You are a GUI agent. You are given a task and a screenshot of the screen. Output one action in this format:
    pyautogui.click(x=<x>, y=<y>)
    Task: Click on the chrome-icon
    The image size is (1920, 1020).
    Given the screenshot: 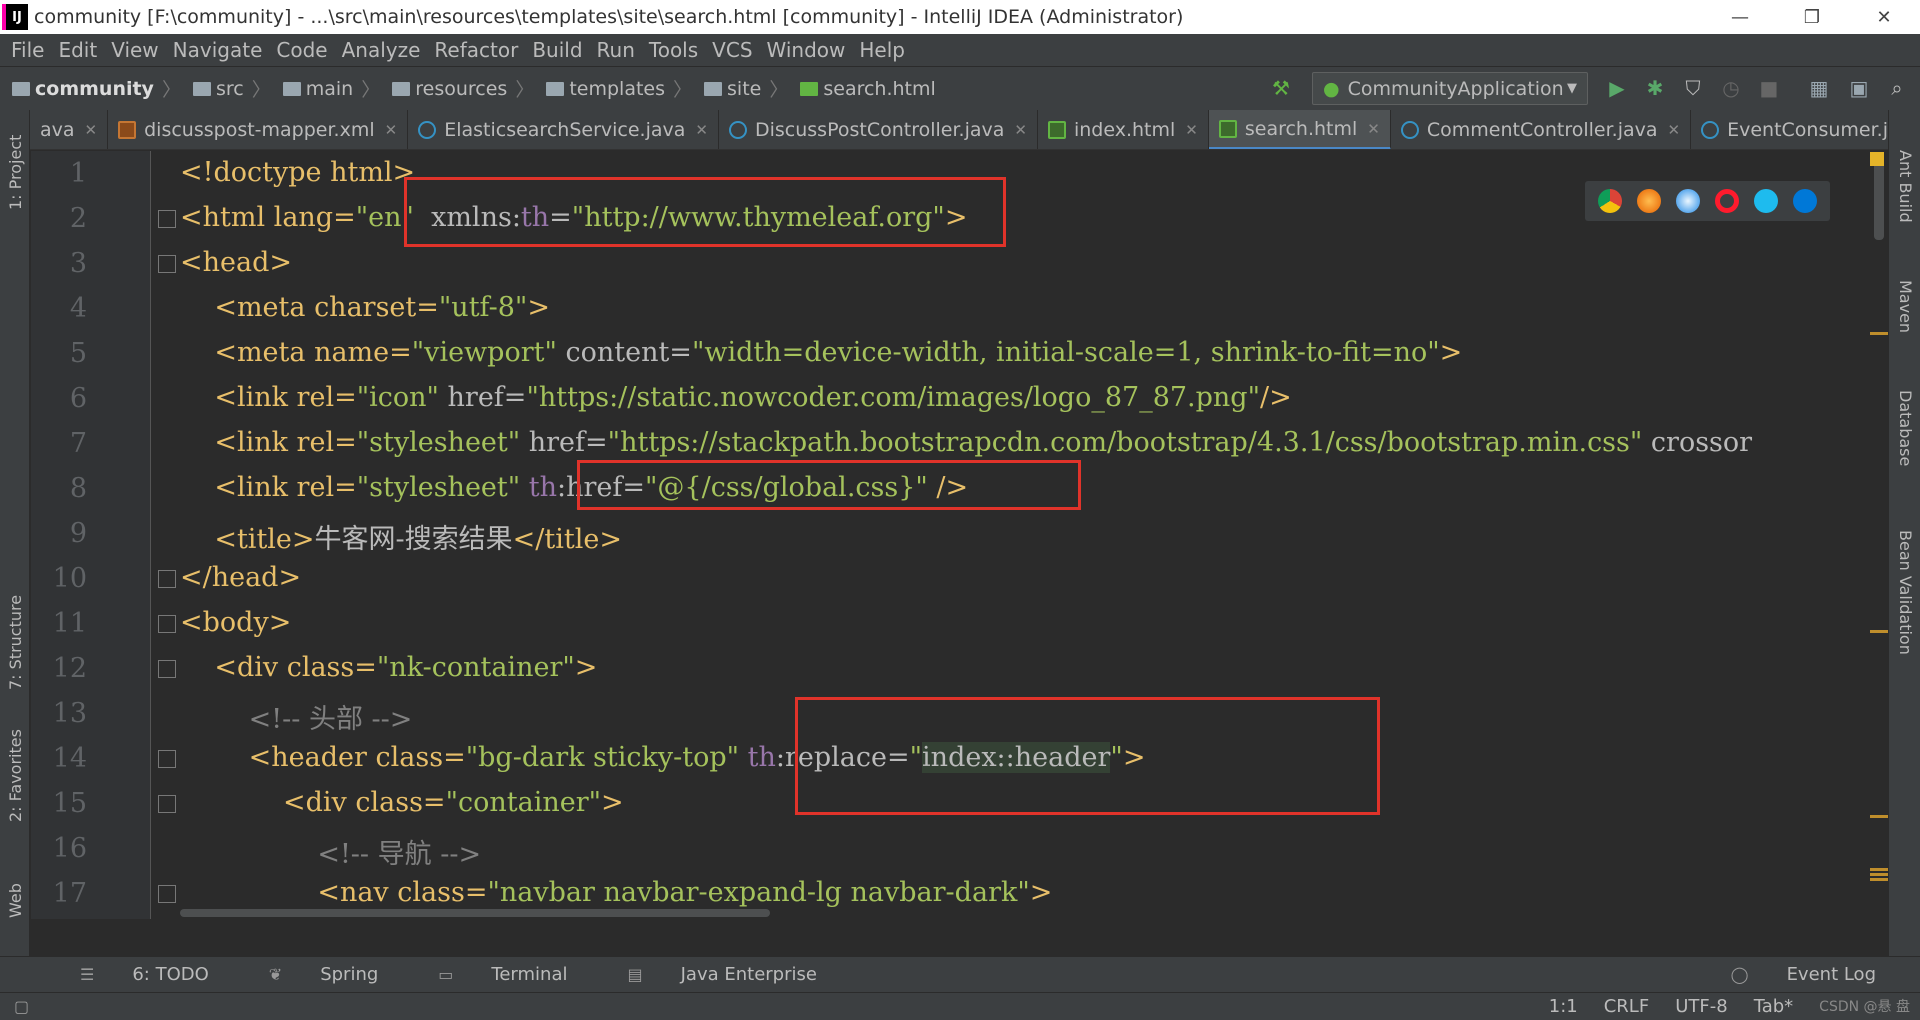 What is the action you would take?
    pyautogui.click(x=1610, y=201)
    